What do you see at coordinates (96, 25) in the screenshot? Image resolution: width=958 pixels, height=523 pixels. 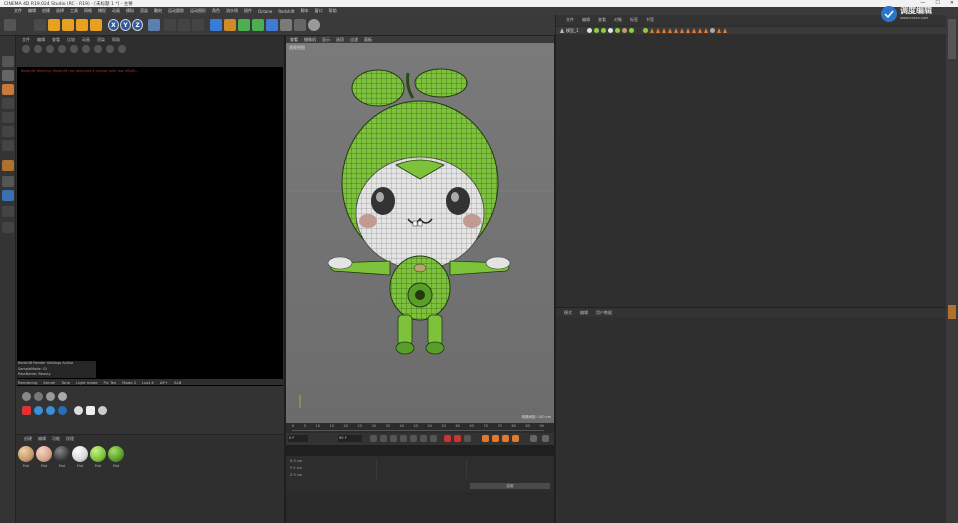 I see `rotate-icon` at bounding box center [96, 25].